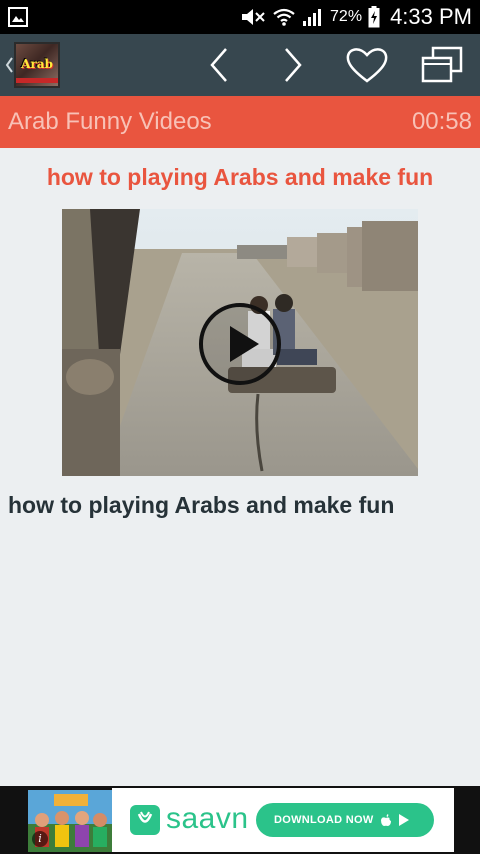 The image size is (480, 854). I want to click on ad-content: saavn DOWNLOAD NOW, so click(283, 820).